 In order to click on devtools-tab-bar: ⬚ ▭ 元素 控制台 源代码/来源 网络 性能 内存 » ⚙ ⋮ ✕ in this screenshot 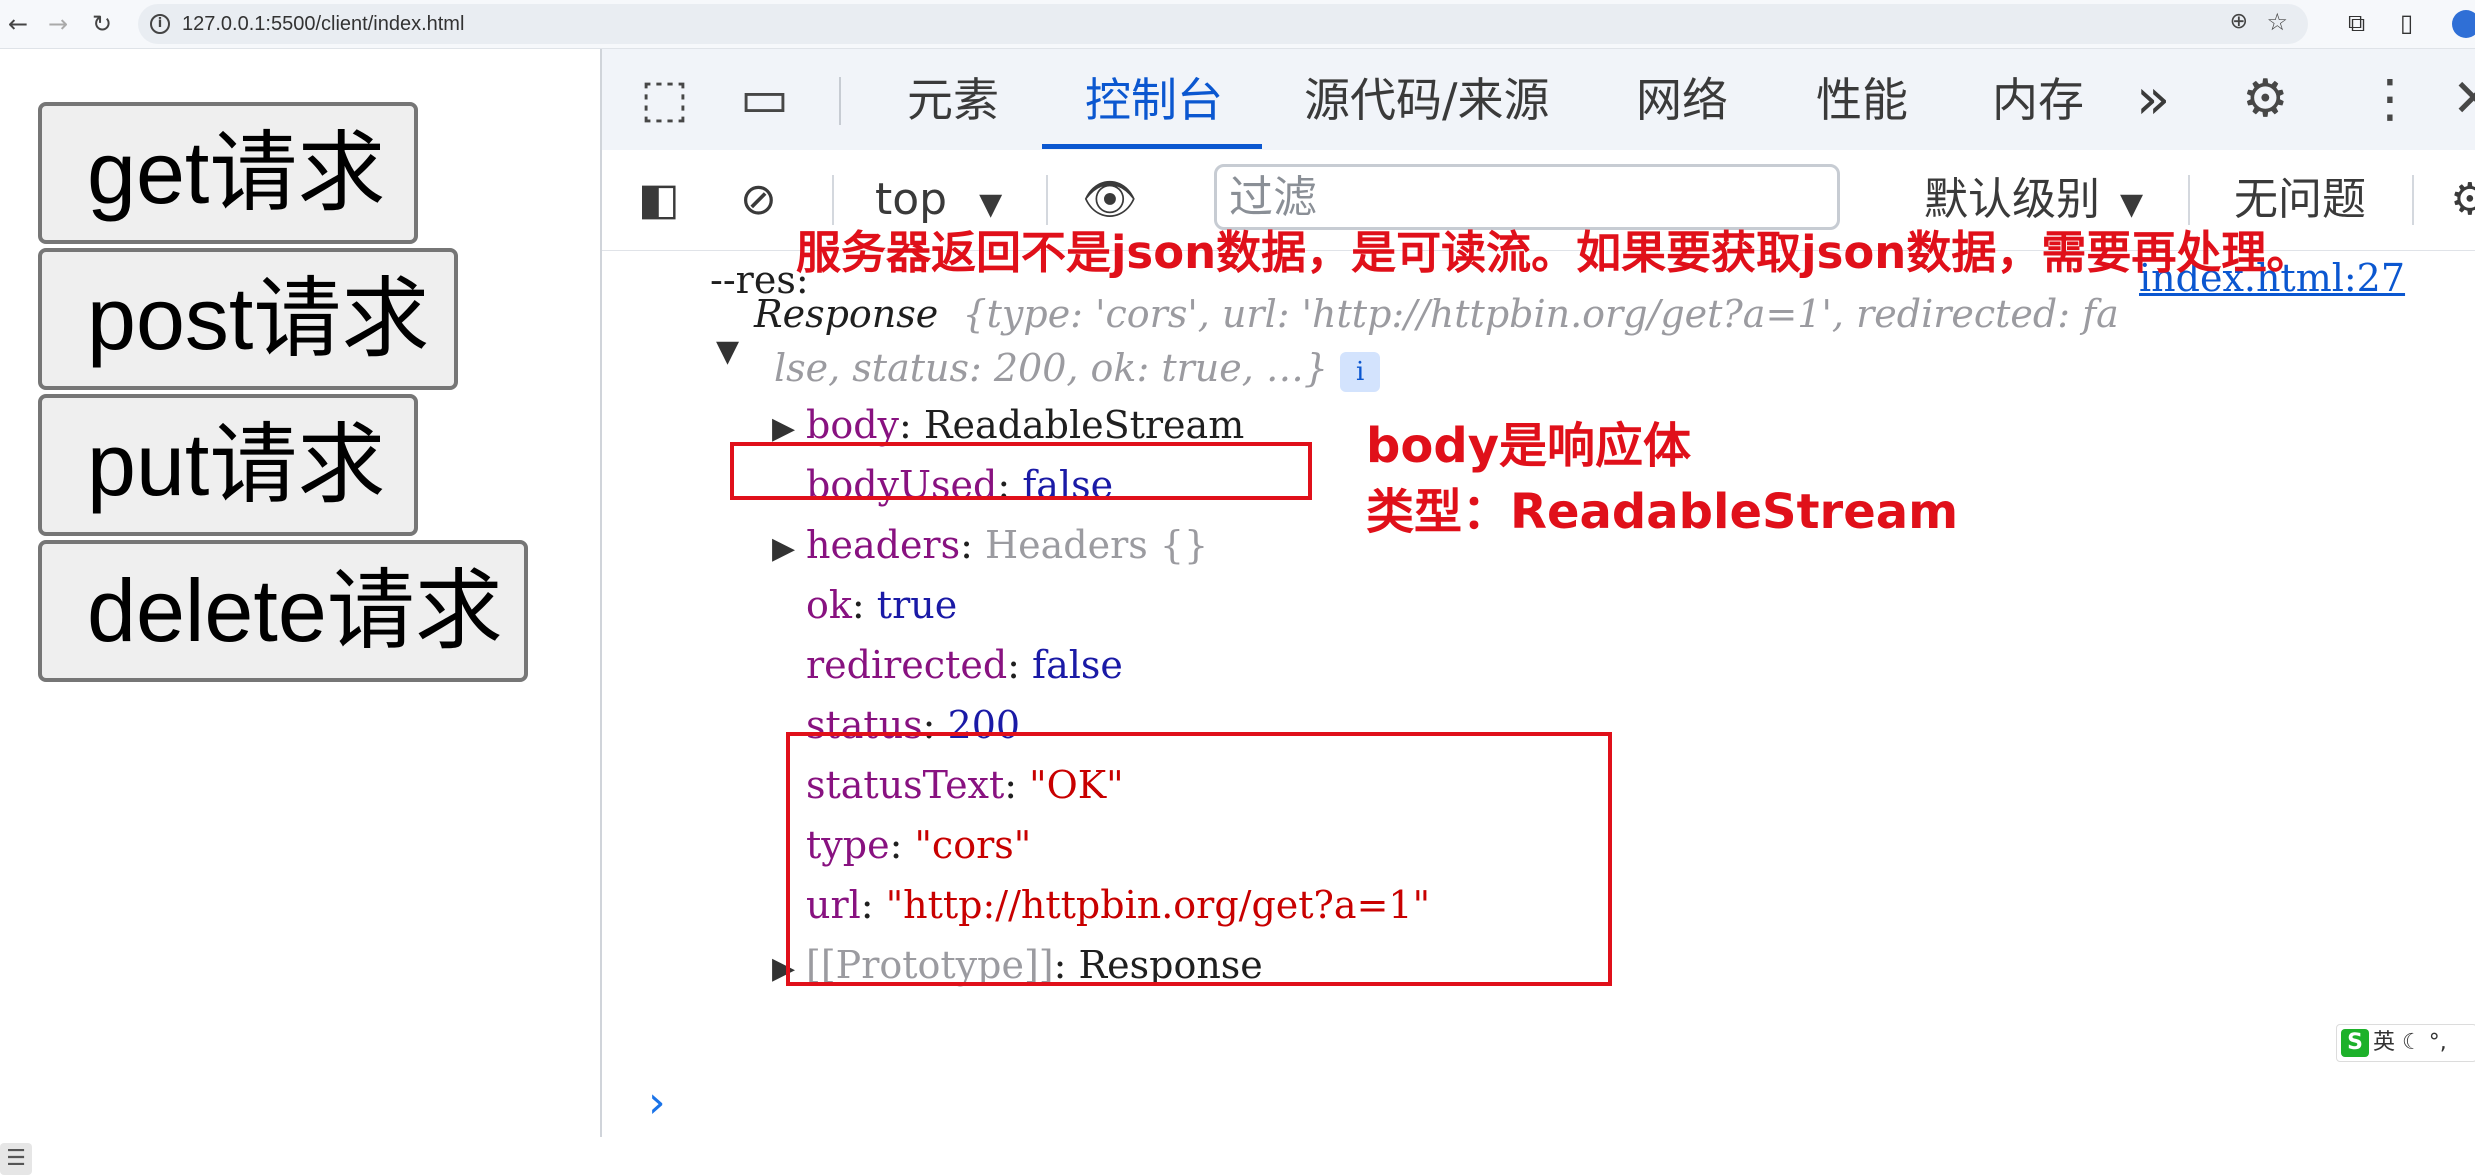, I will do `click(1538, 100)`.